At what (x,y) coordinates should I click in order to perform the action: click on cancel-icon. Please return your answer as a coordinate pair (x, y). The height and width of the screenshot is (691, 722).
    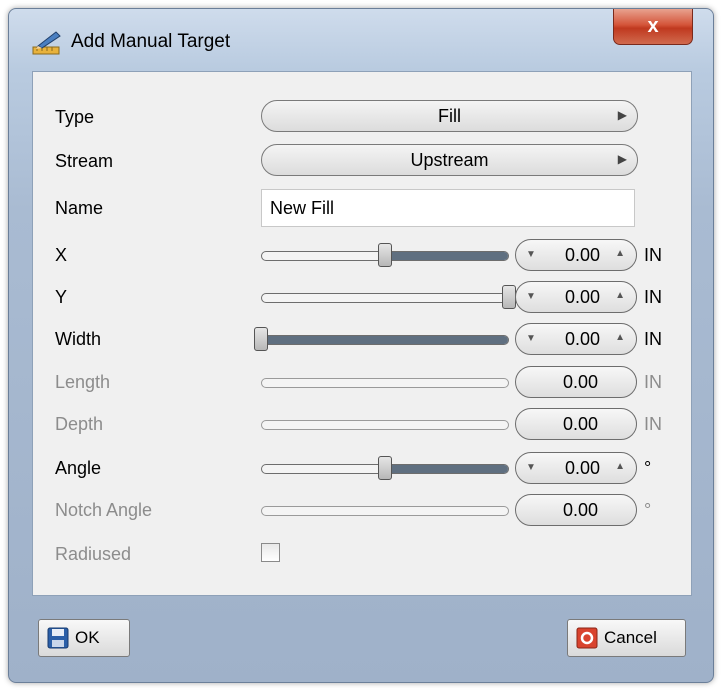
    Looking at the image, I should click on (587, 638).